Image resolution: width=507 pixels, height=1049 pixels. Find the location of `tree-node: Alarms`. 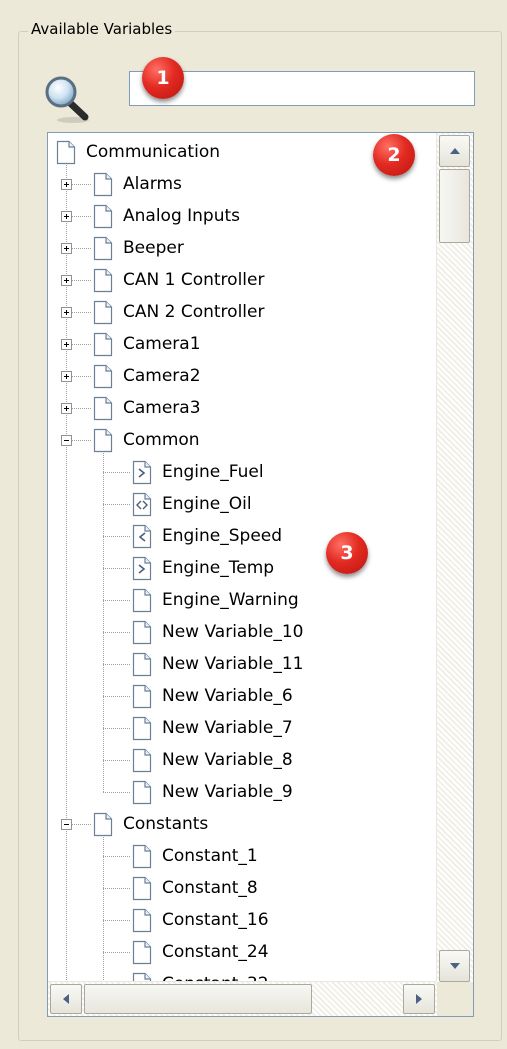

tree-node: Alarms is located at coordinates (137, 184).